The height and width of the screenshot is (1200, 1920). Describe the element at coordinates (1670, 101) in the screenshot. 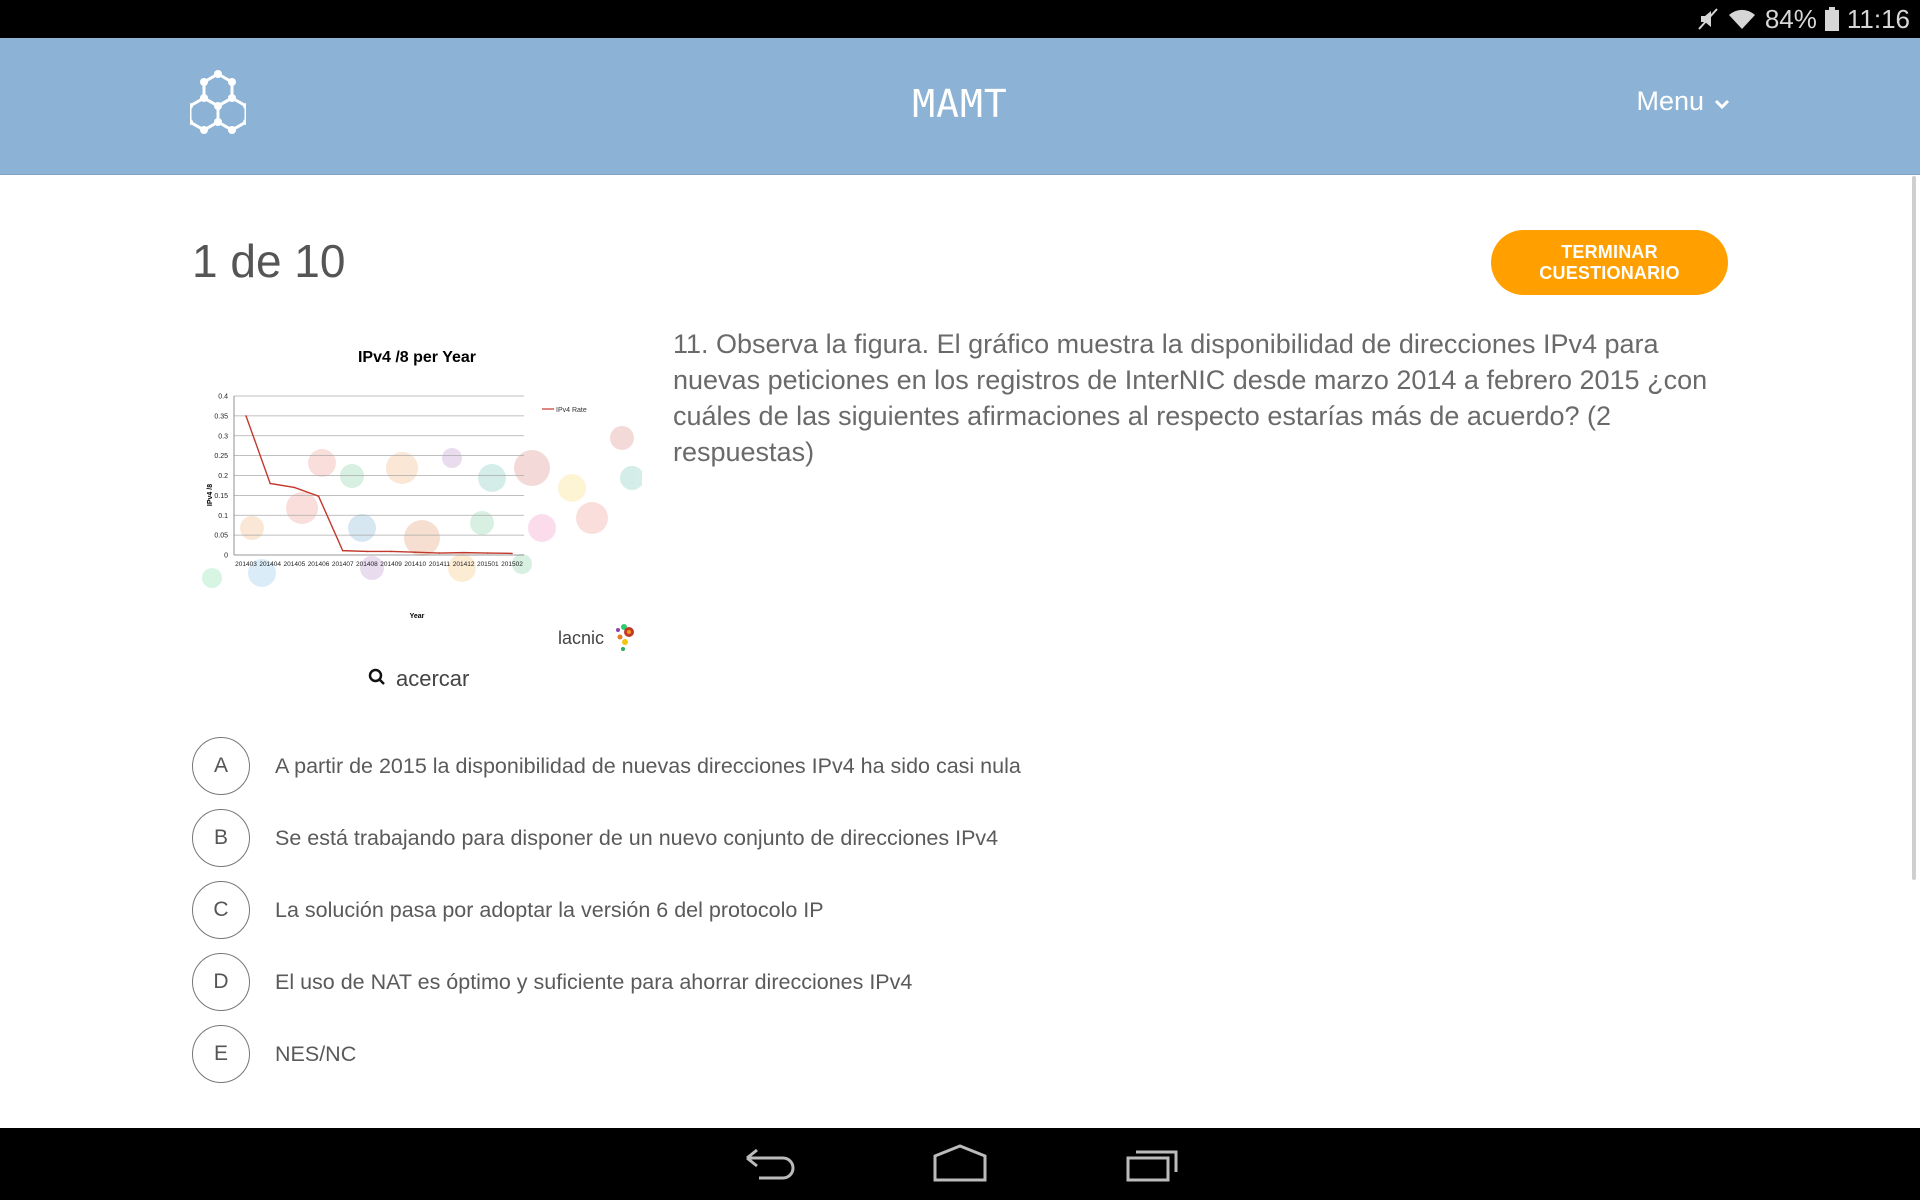

I see `menu-label: Menu` at that location.